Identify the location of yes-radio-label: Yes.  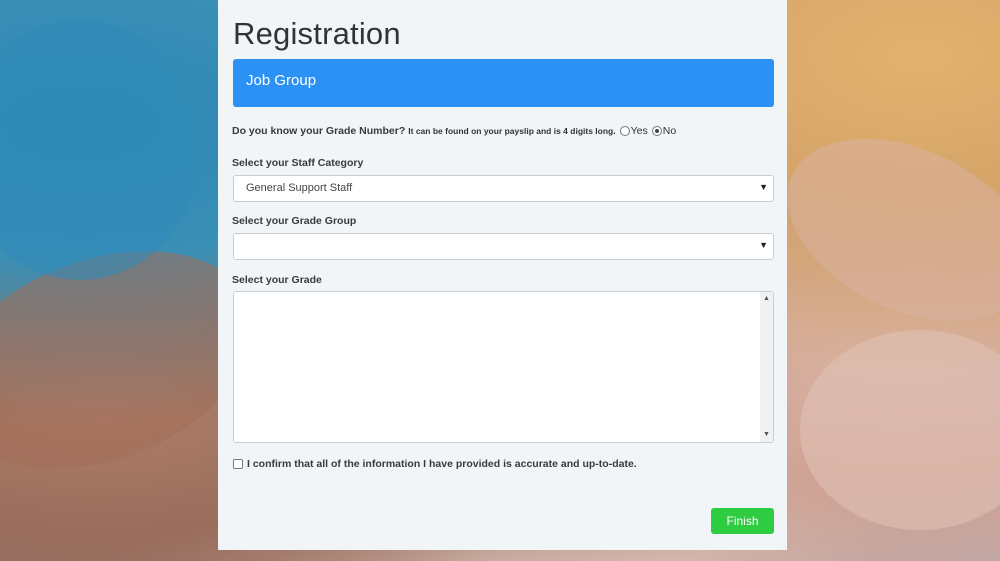
(639, 131).